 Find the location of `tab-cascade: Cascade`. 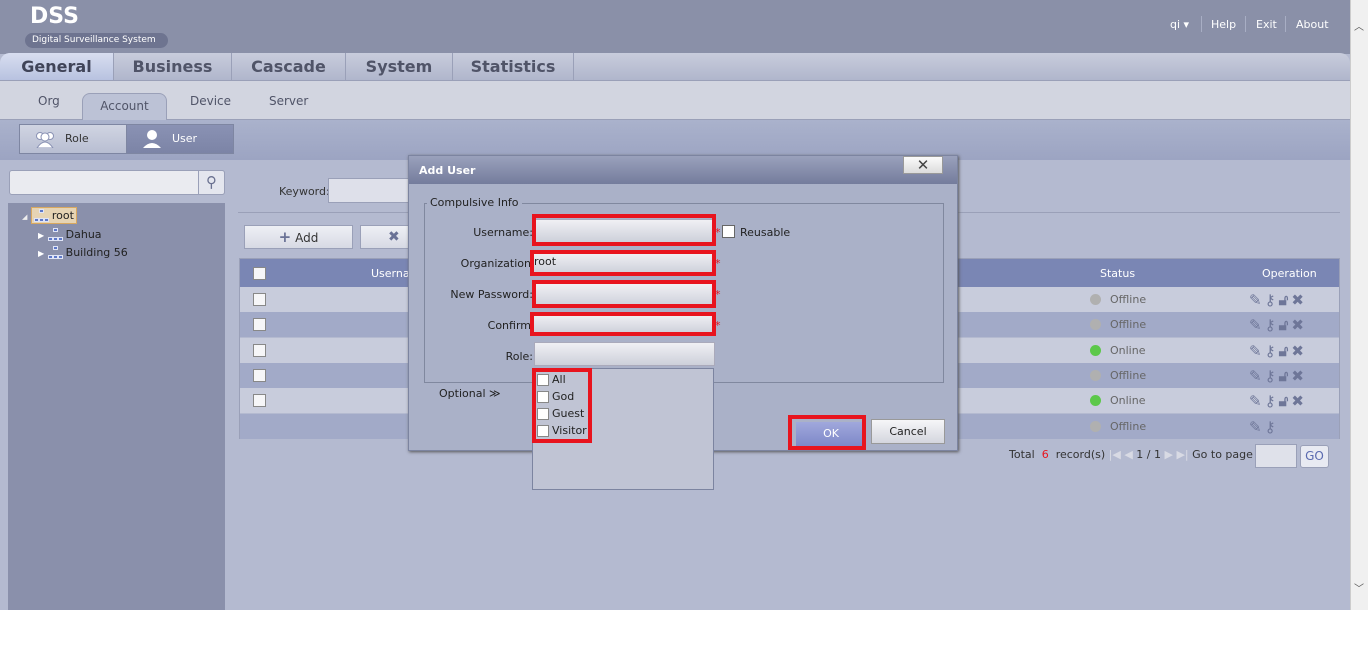

tab-cascade: Cascade is located at coordinates (289, 66).